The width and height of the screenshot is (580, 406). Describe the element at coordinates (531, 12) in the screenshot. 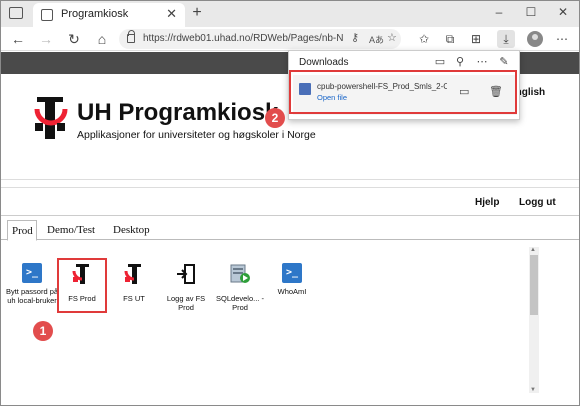

I see `maximize-button: ☐` at that location.